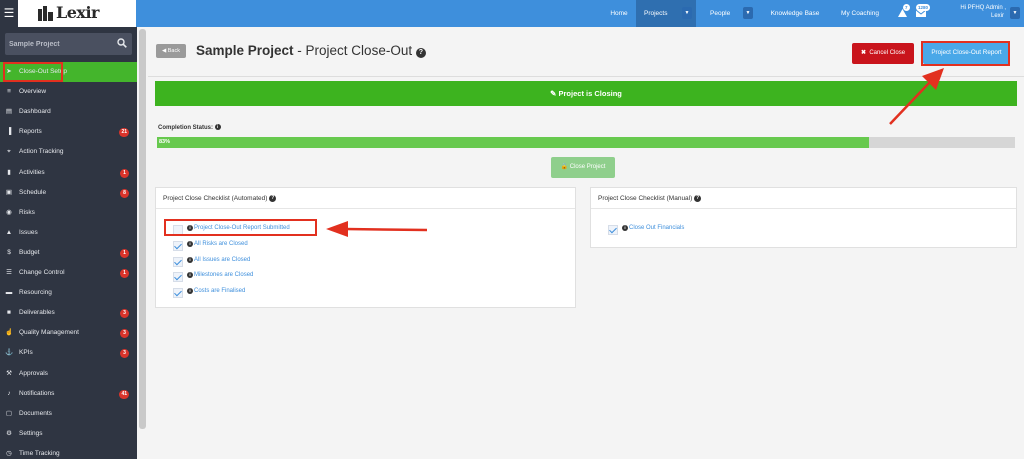 The width and height of the screenshot is (1024, 459). What do you see at coordinates (29, 252) in the screenshot?
I see `sidebar-item-label: Budget` at bounding box center [29, 252].